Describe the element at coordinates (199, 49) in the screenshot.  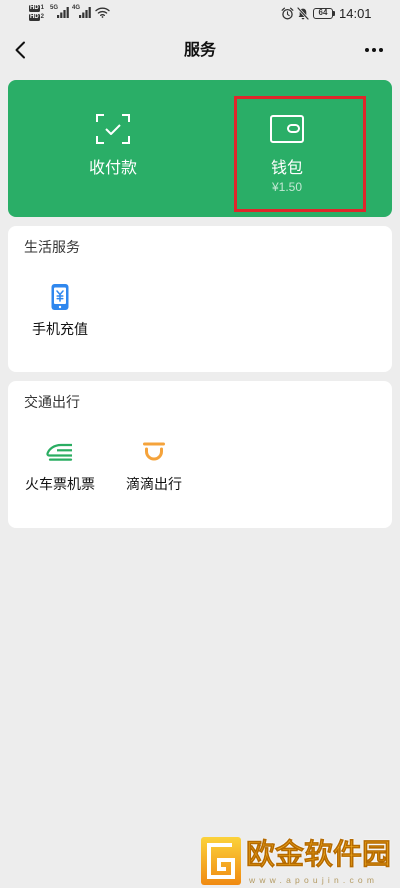
I see `page-title: 服务` at that location.